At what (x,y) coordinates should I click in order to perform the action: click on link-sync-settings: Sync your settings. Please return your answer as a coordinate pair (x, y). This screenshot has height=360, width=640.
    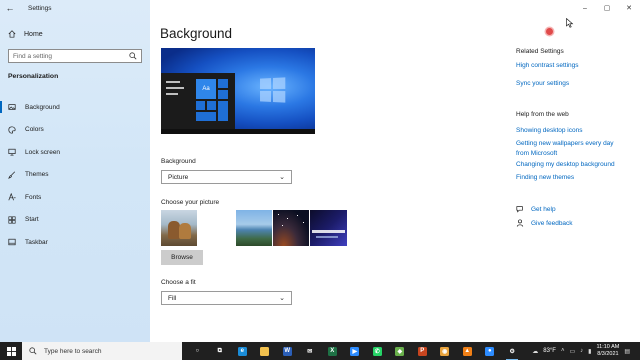
    Looking at the image, I should click on (542, 84).